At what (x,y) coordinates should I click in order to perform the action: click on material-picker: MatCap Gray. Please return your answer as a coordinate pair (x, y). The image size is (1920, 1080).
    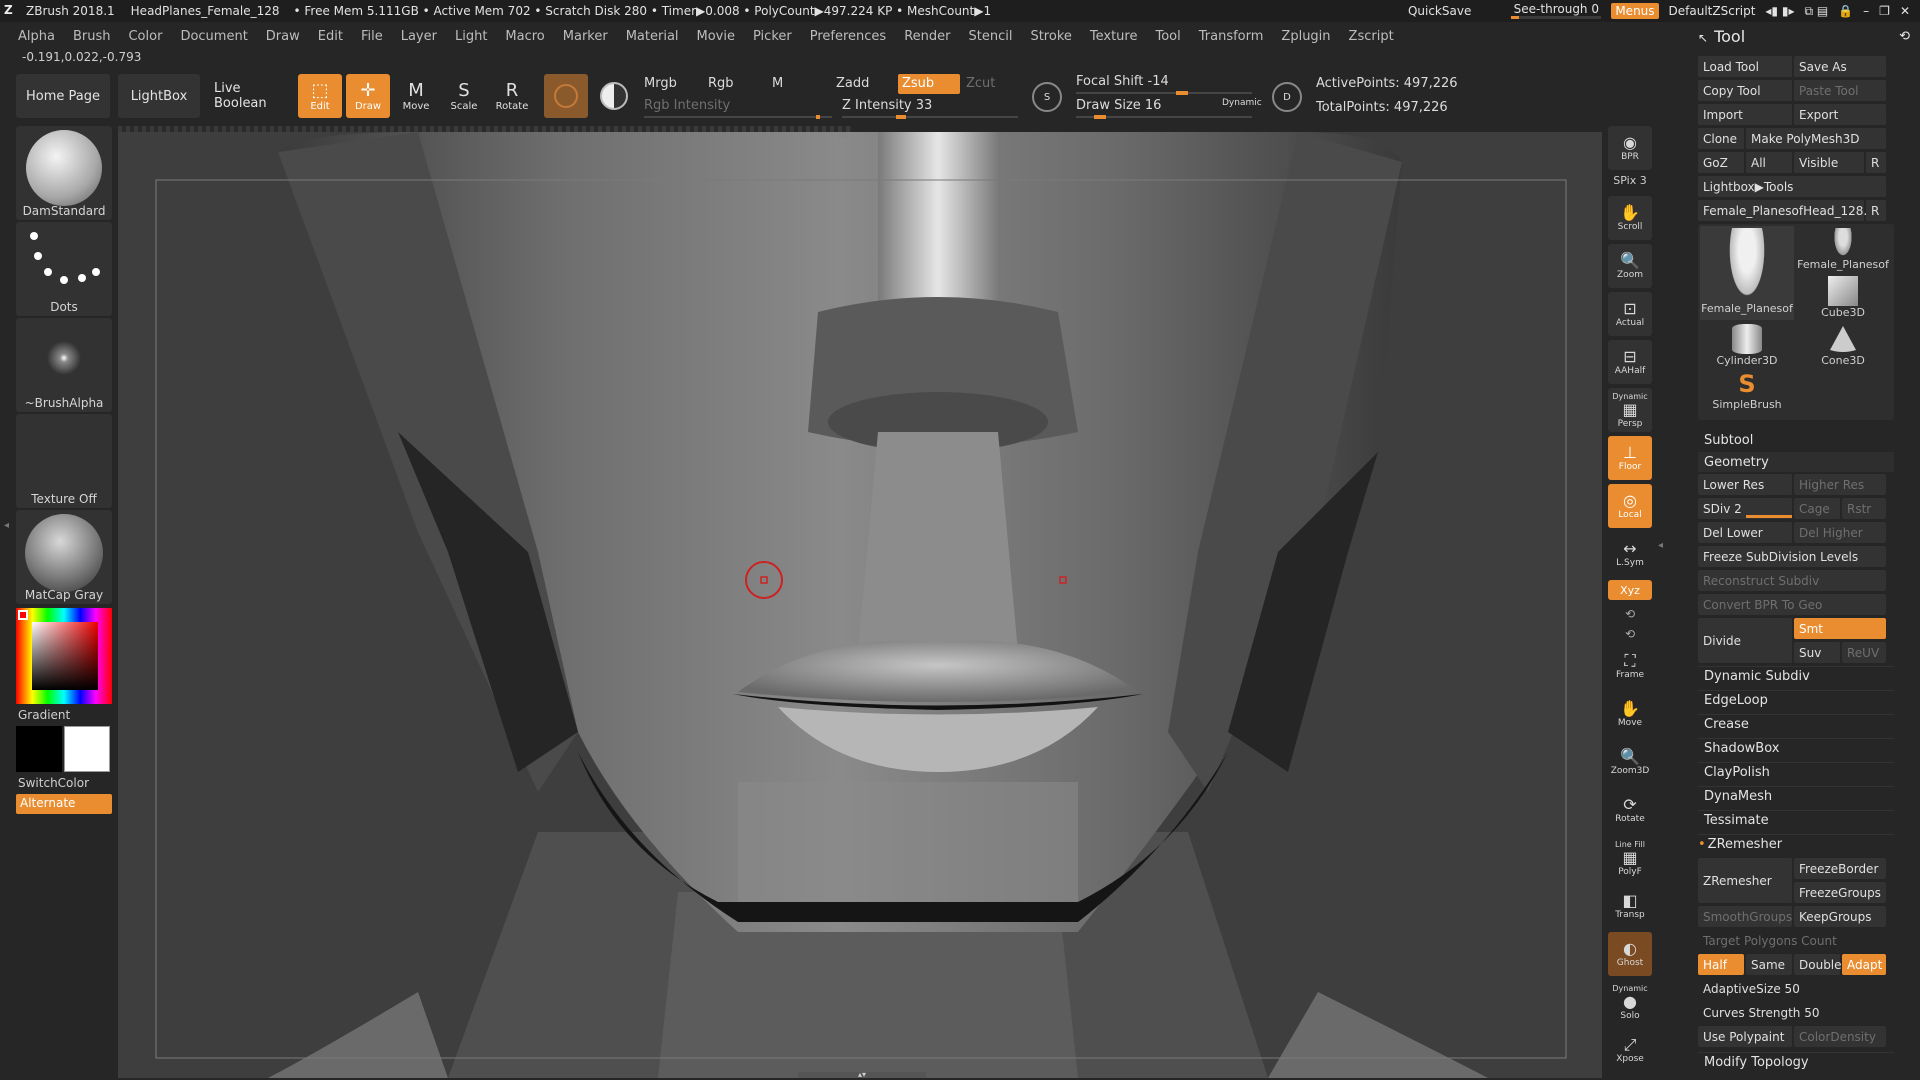
    Looking at the image, I should click on (64, 557).